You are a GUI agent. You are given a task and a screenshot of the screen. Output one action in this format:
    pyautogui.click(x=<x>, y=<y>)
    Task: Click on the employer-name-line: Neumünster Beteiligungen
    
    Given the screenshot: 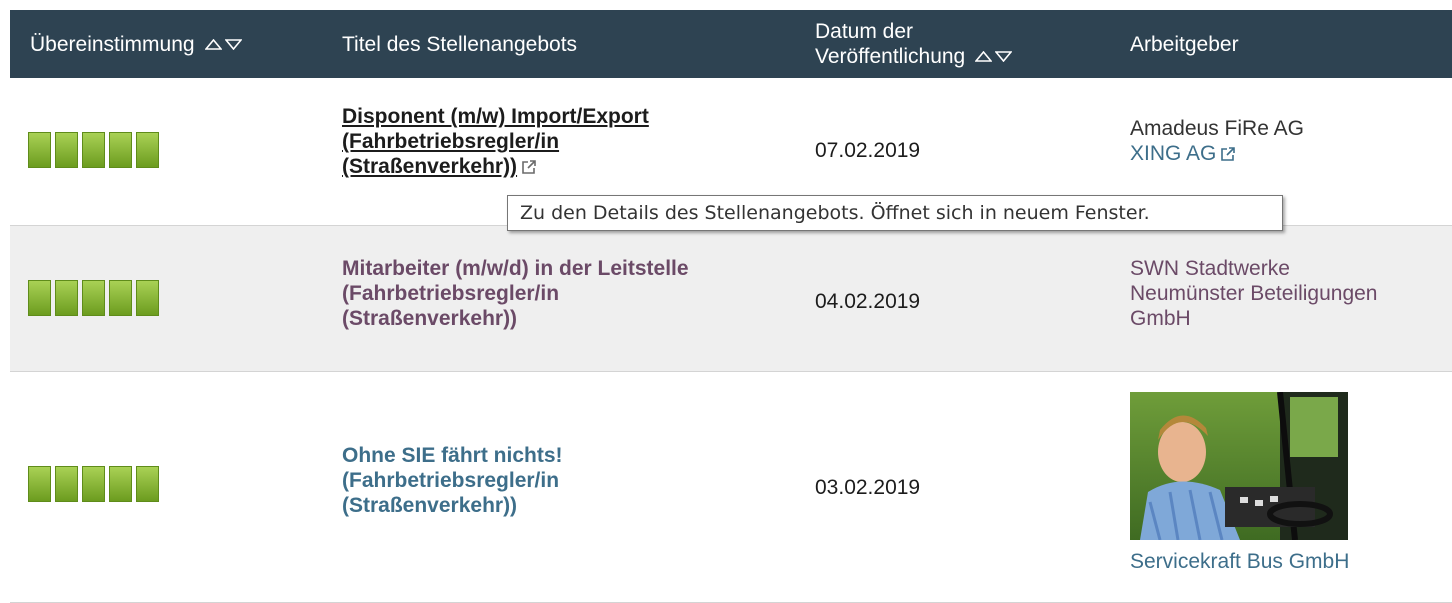 What is the action you would take?
    pyautogui.click(x=1254, y=293)
    